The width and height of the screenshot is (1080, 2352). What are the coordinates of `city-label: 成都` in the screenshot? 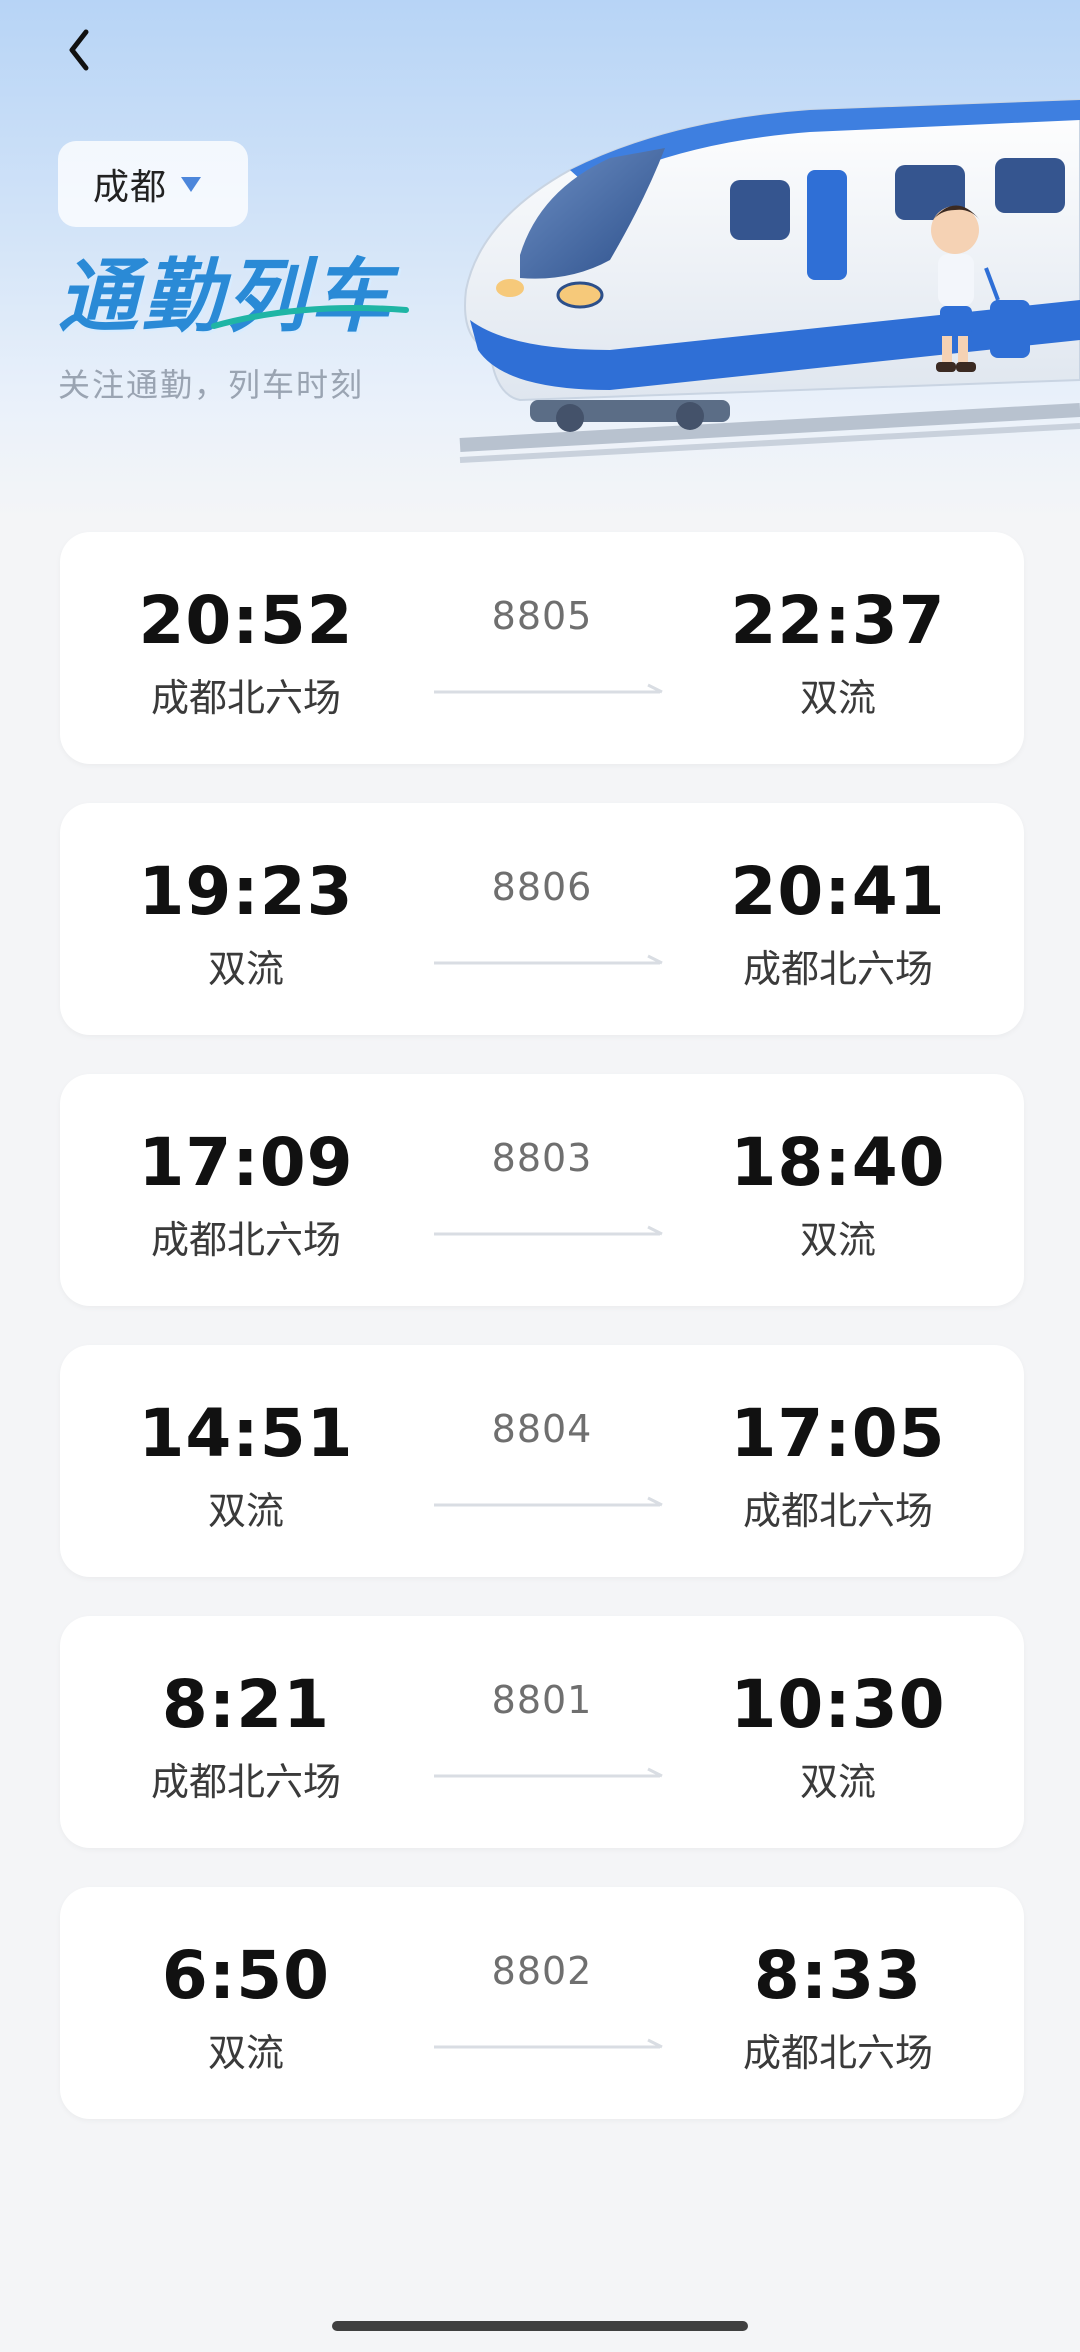 It's located at (130, 187).